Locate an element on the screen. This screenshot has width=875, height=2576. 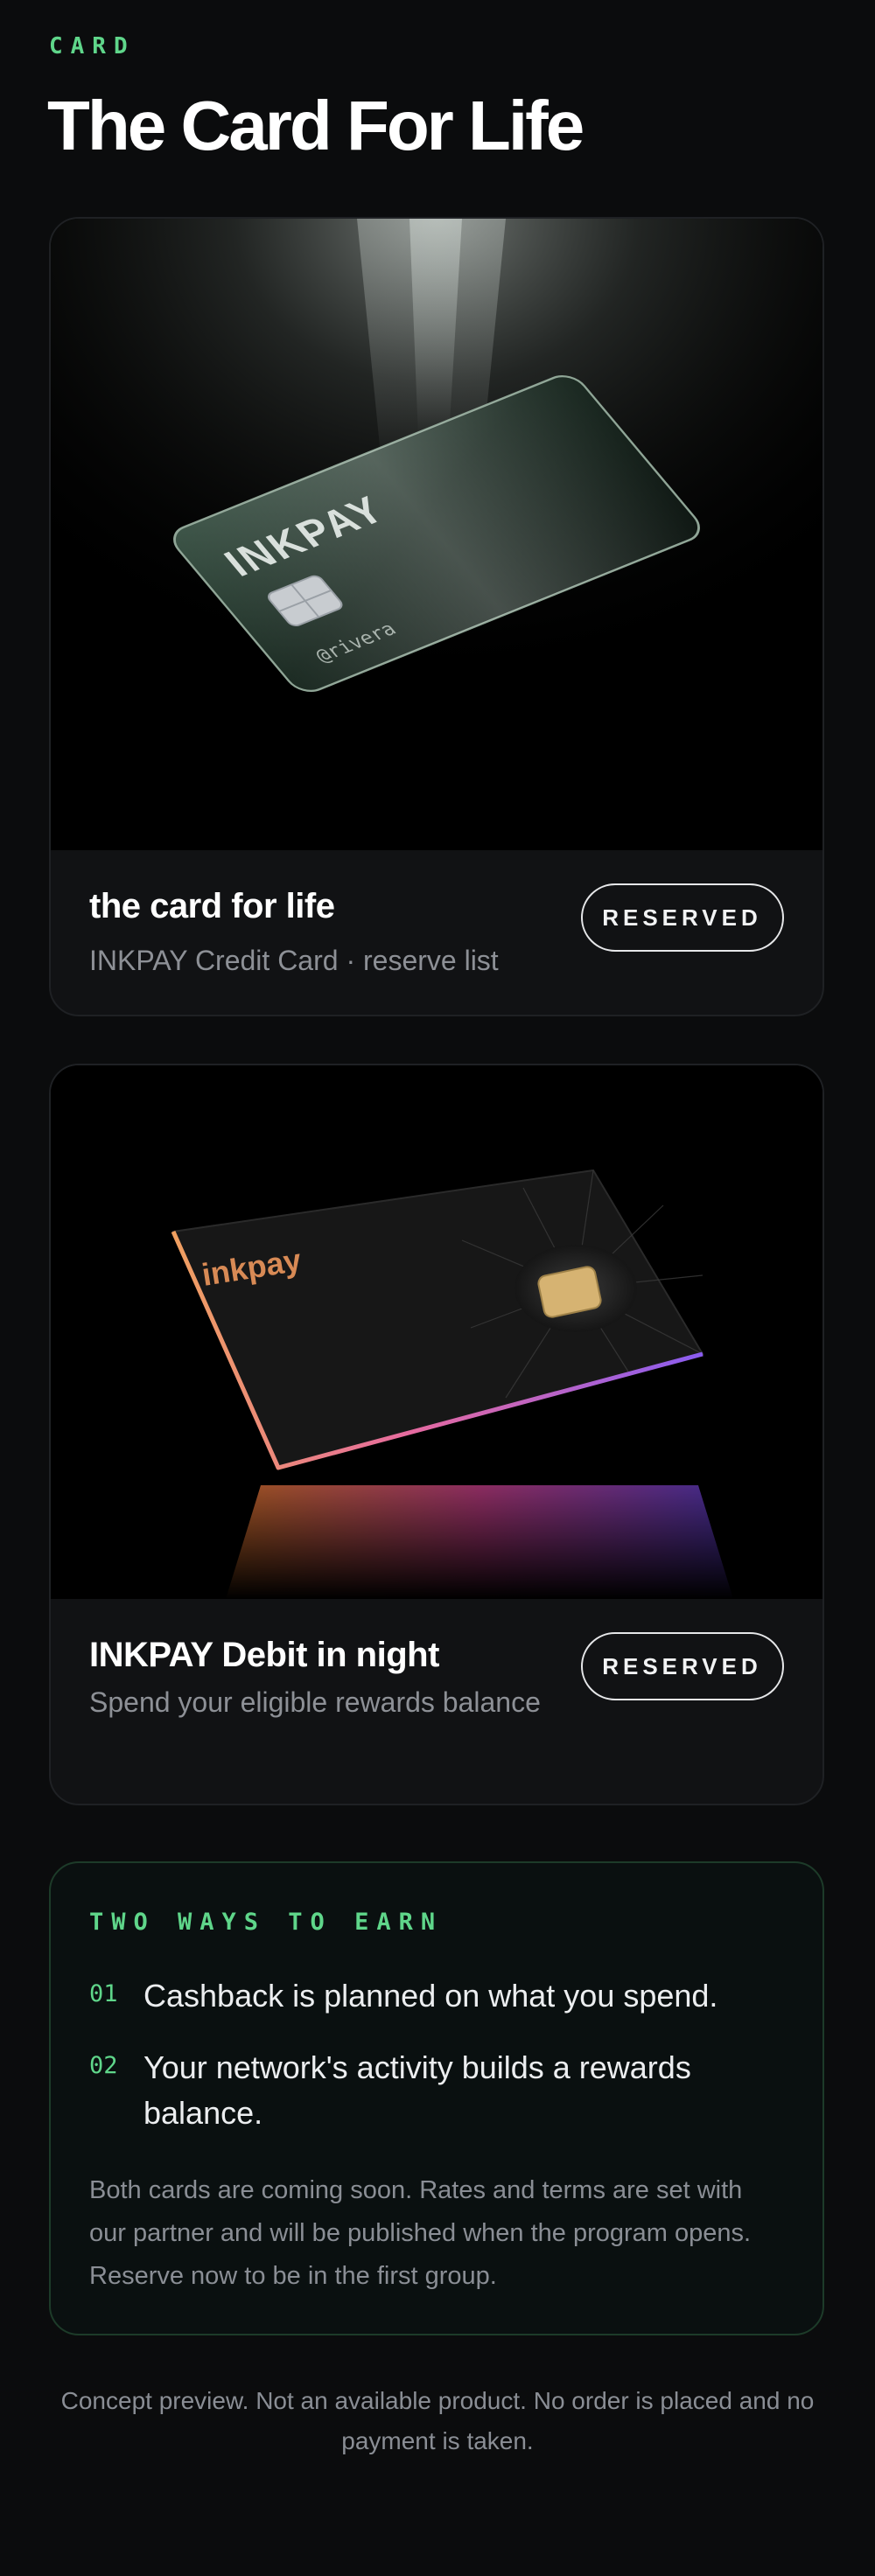
earn-item-number: 02 is located at coordinates (103, 2065).